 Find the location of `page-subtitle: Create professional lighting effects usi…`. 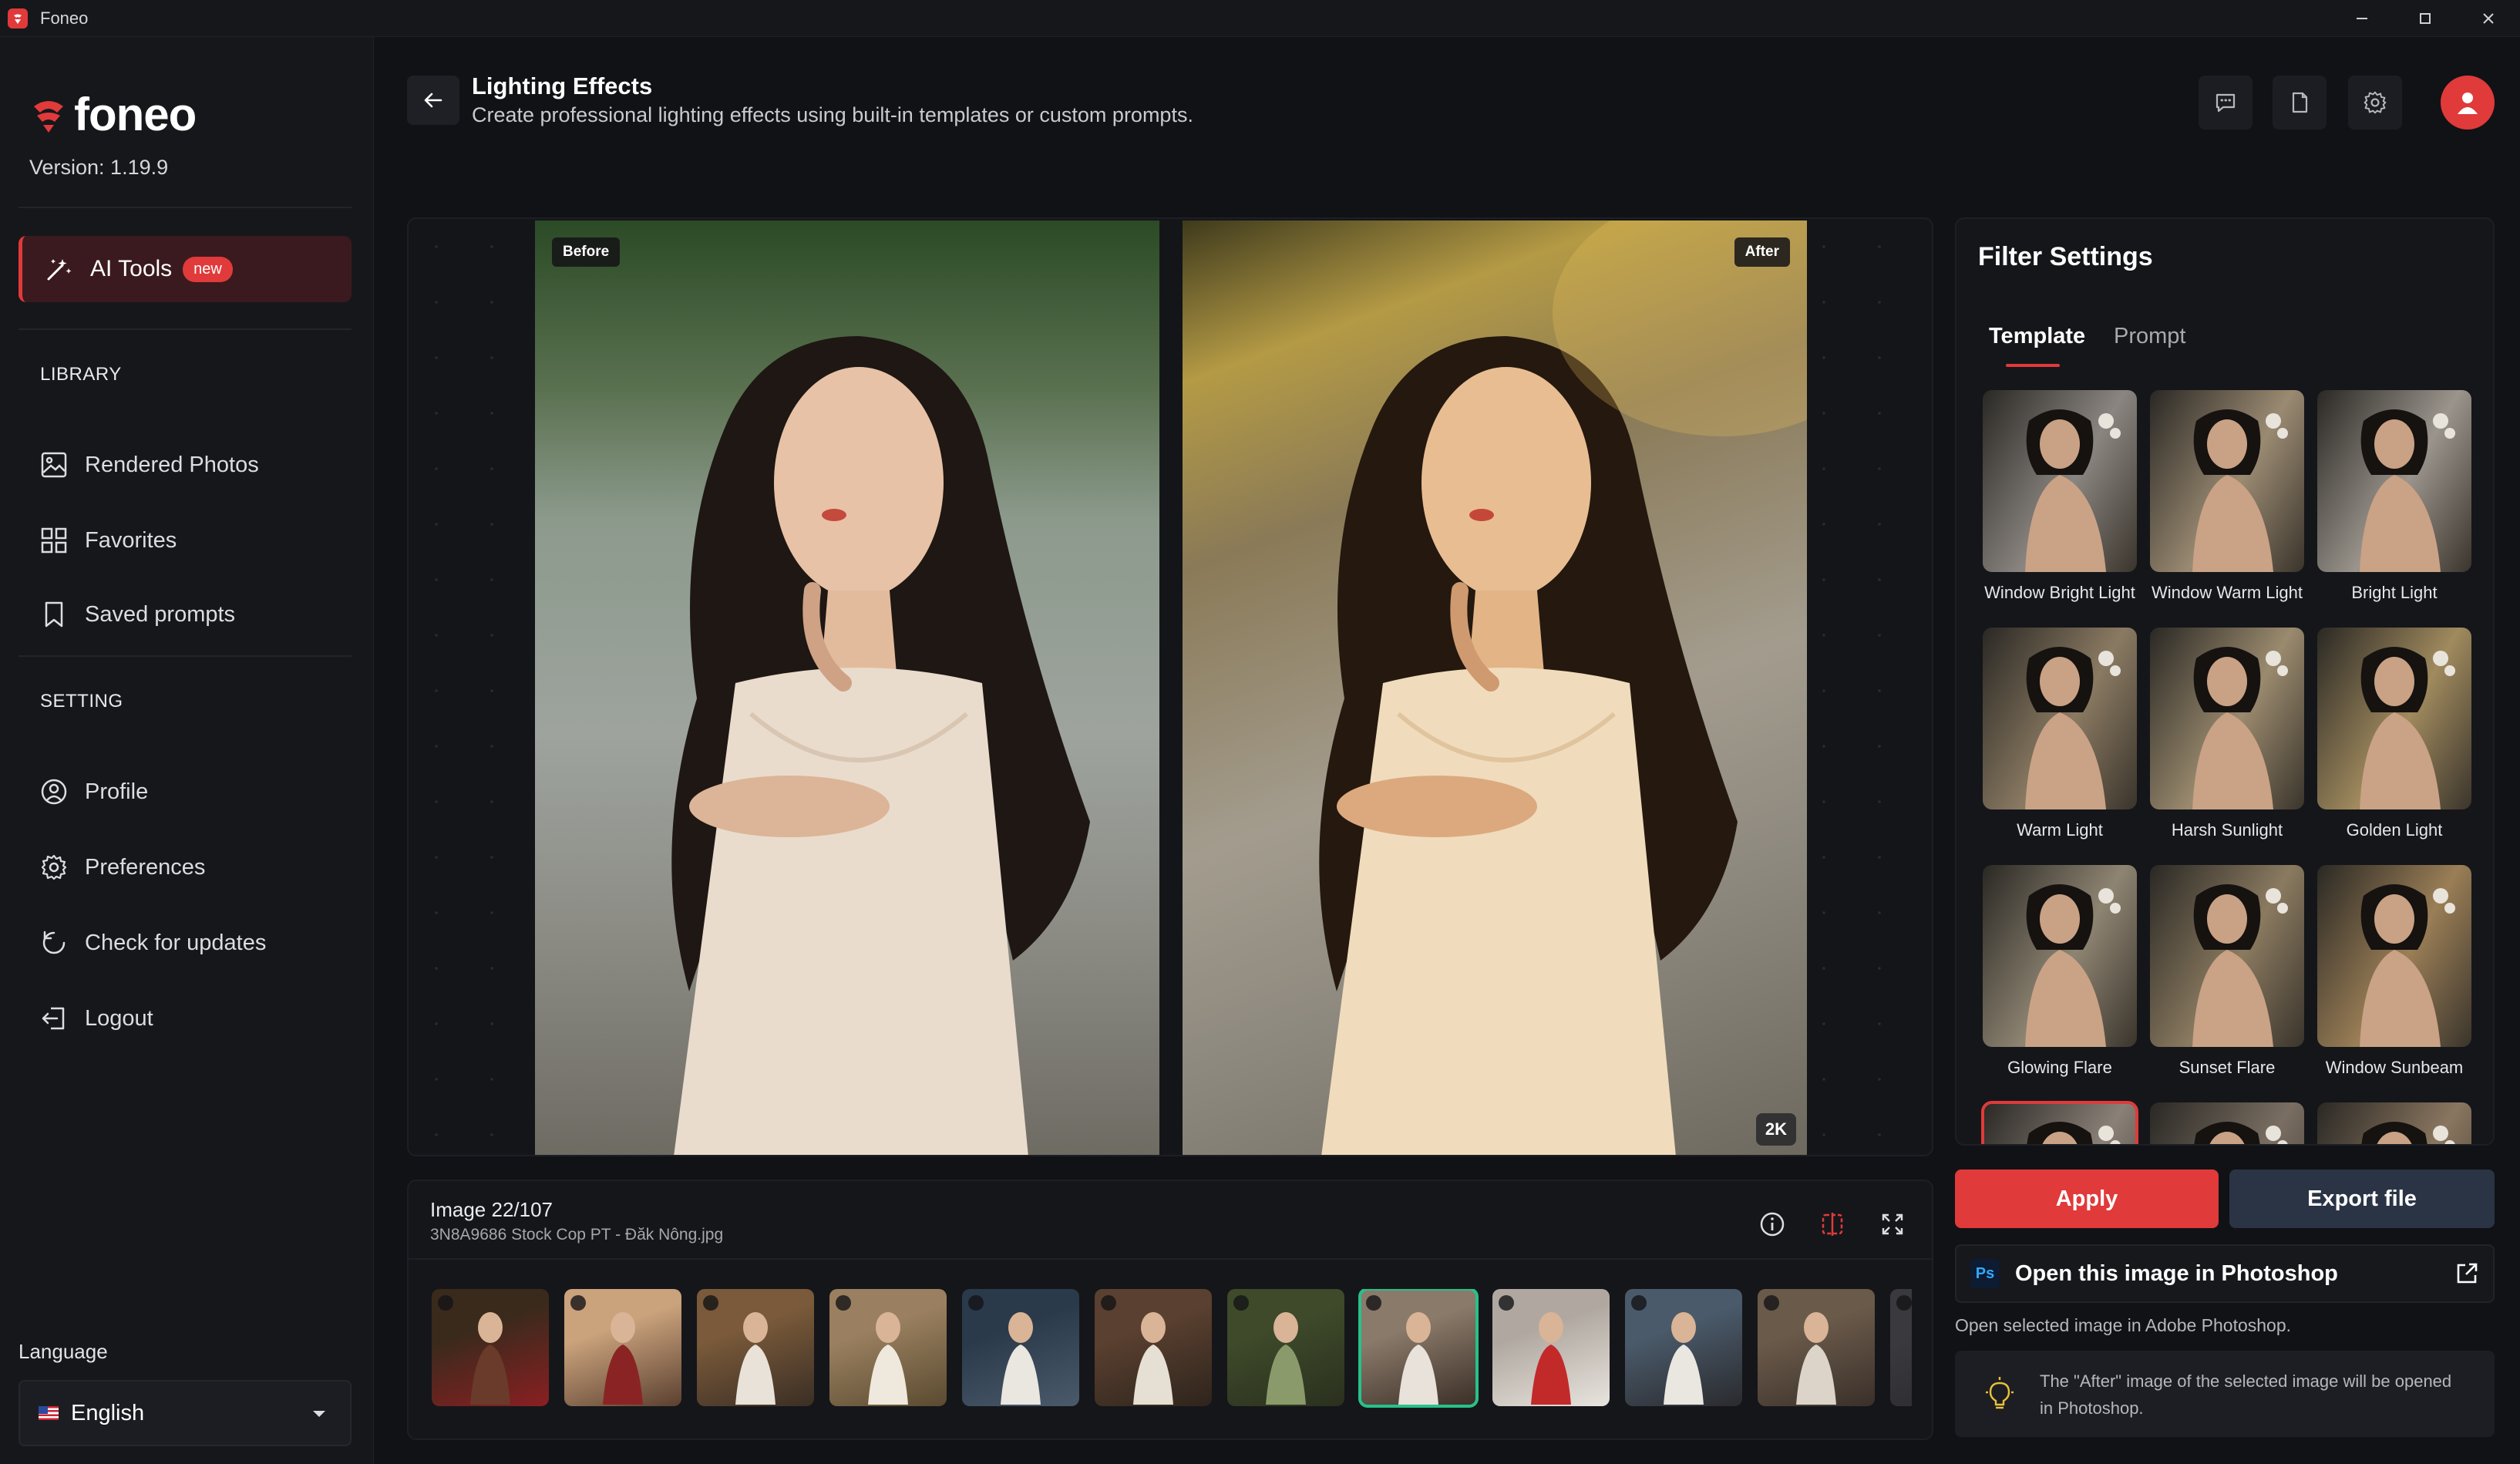

page-subtitle: Create professional lighting effects usi… is located at coordinates (832, 114).